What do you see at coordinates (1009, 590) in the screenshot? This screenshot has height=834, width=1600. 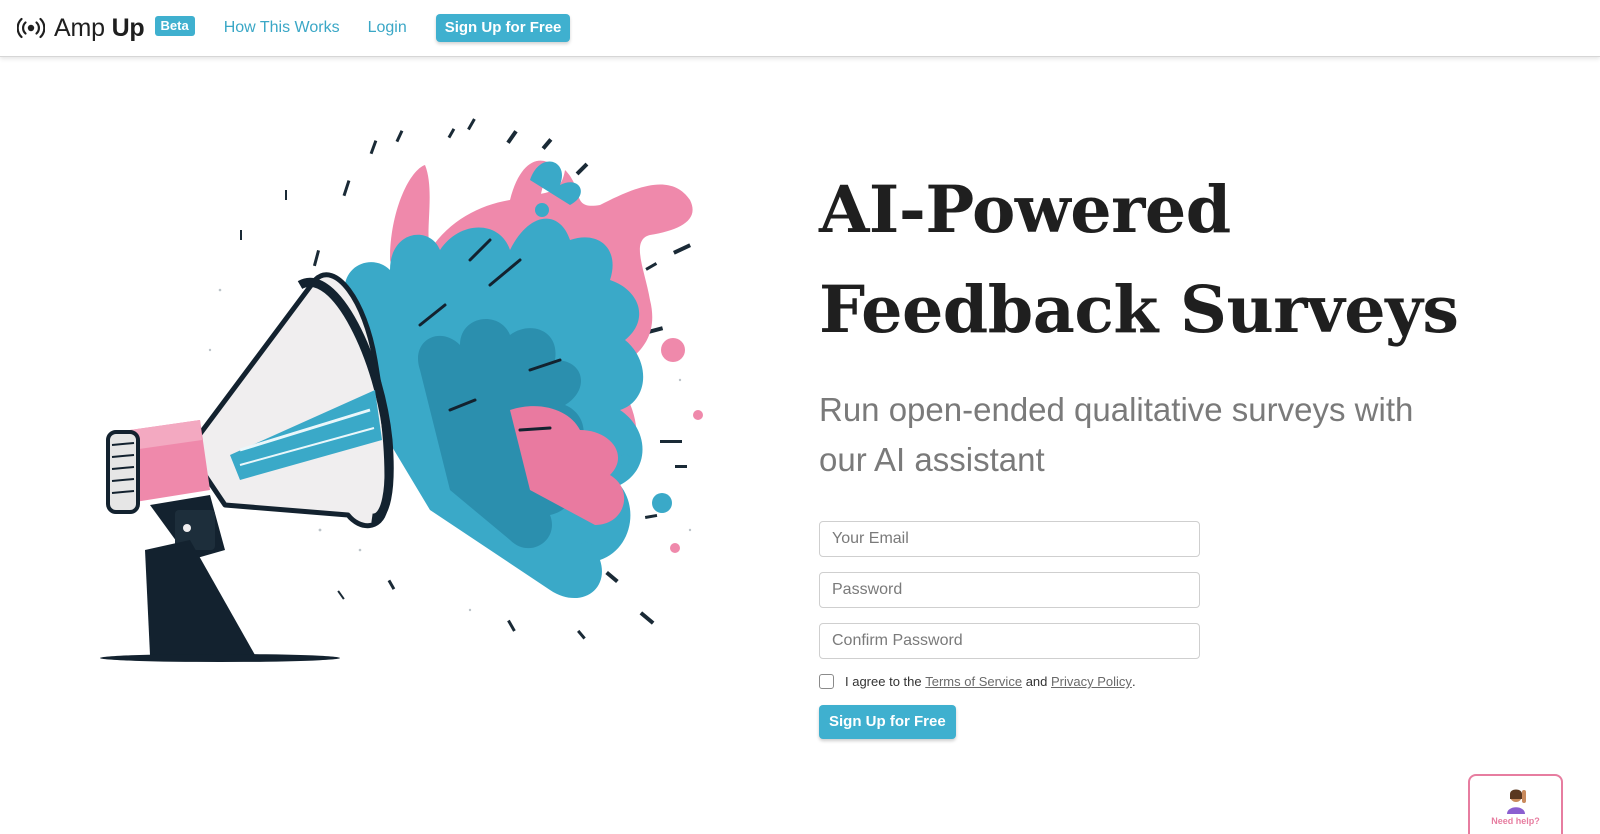 I see `password-field` at bounding box center [1009, 590].